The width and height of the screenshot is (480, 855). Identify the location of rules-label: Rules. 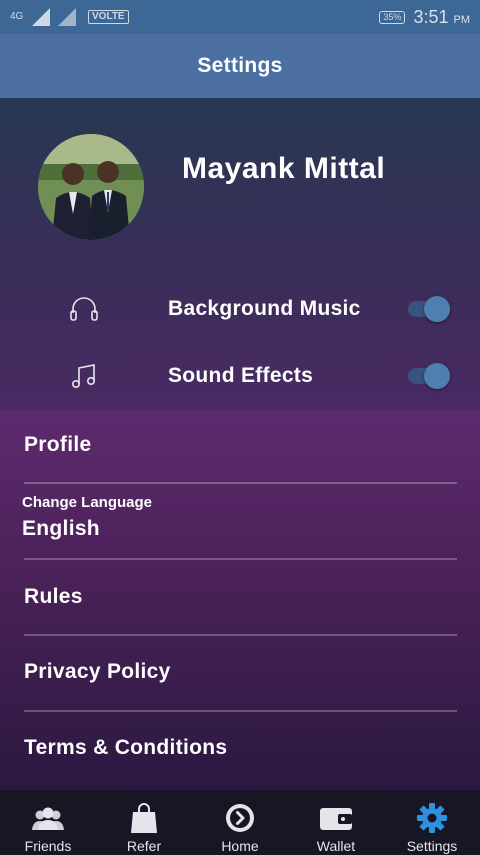
(53, 596).